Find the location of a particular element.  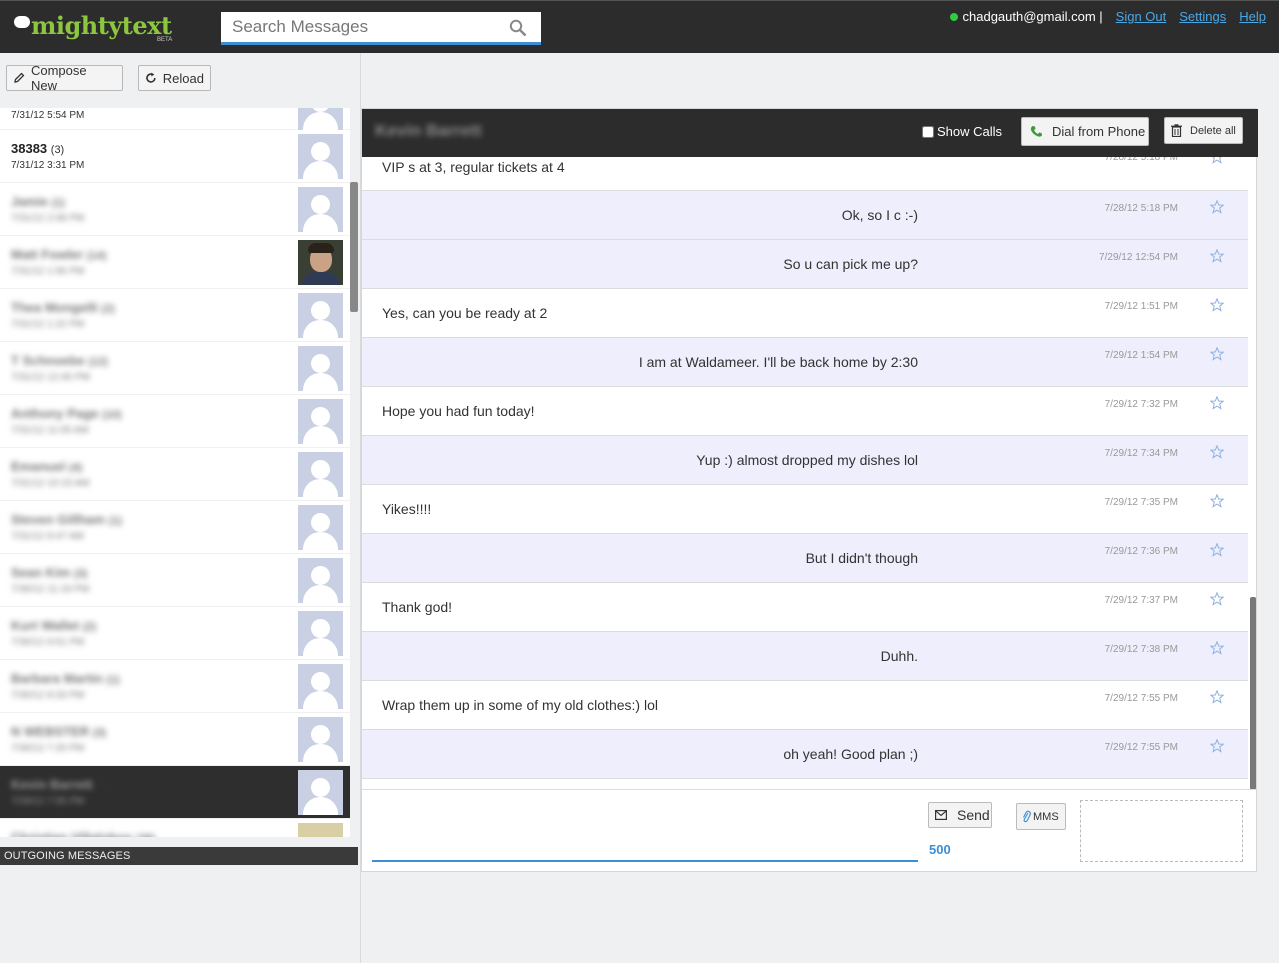

message-time: 7/29/12 7:34 PM is located at coordinates (1141, 453).